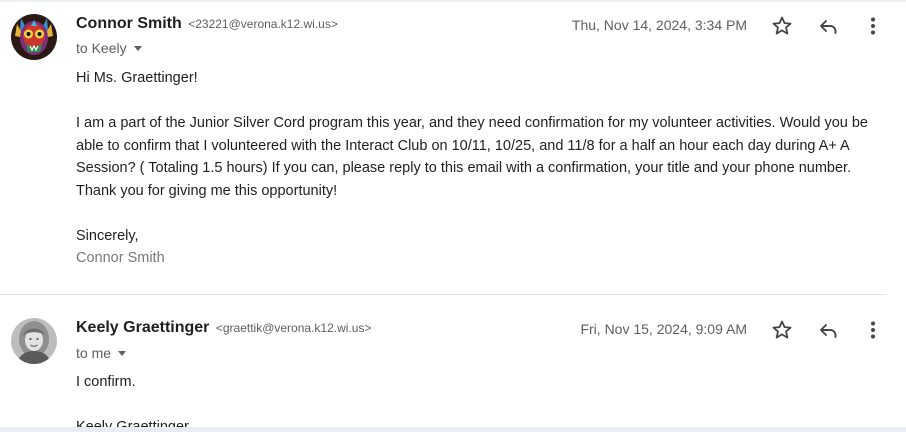  What do you see at coordinates (107, 235) in the screenshot?
I see `closing: Sincerely,` at bounding box center [107, 235].